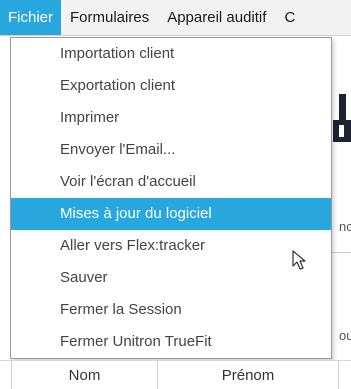 The image size is (351, 389). What do you see at coordinates (6, 375) in the screenshot?
I see `header-spacer` at bounding box center [6, 375].